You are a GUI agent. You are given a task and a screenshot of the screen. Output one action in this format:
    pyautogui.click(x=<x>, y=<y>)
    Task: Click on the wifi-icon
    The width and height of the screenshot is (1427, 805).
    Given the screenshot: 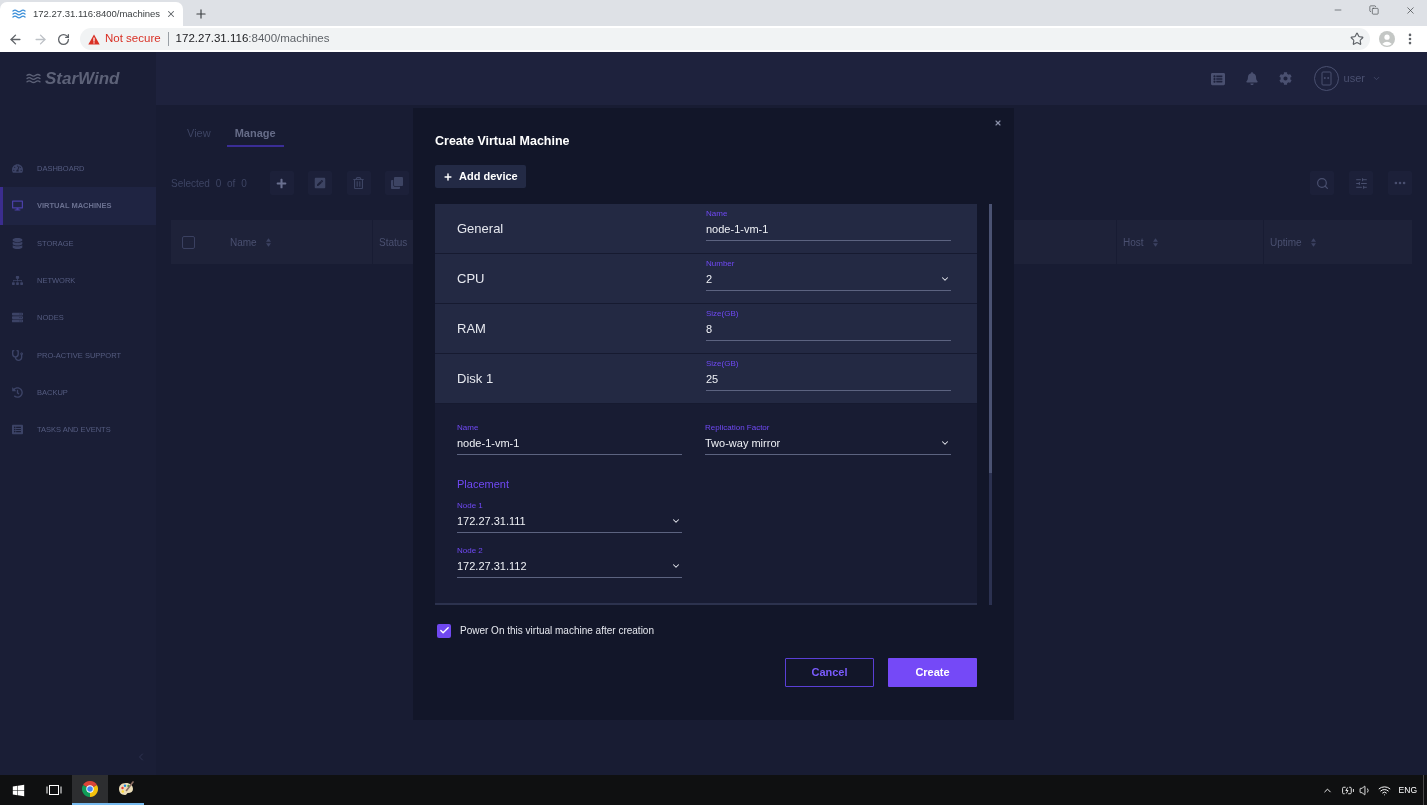 What is the action you would take?
    pyautogui.click(x=1384, y=790)
    